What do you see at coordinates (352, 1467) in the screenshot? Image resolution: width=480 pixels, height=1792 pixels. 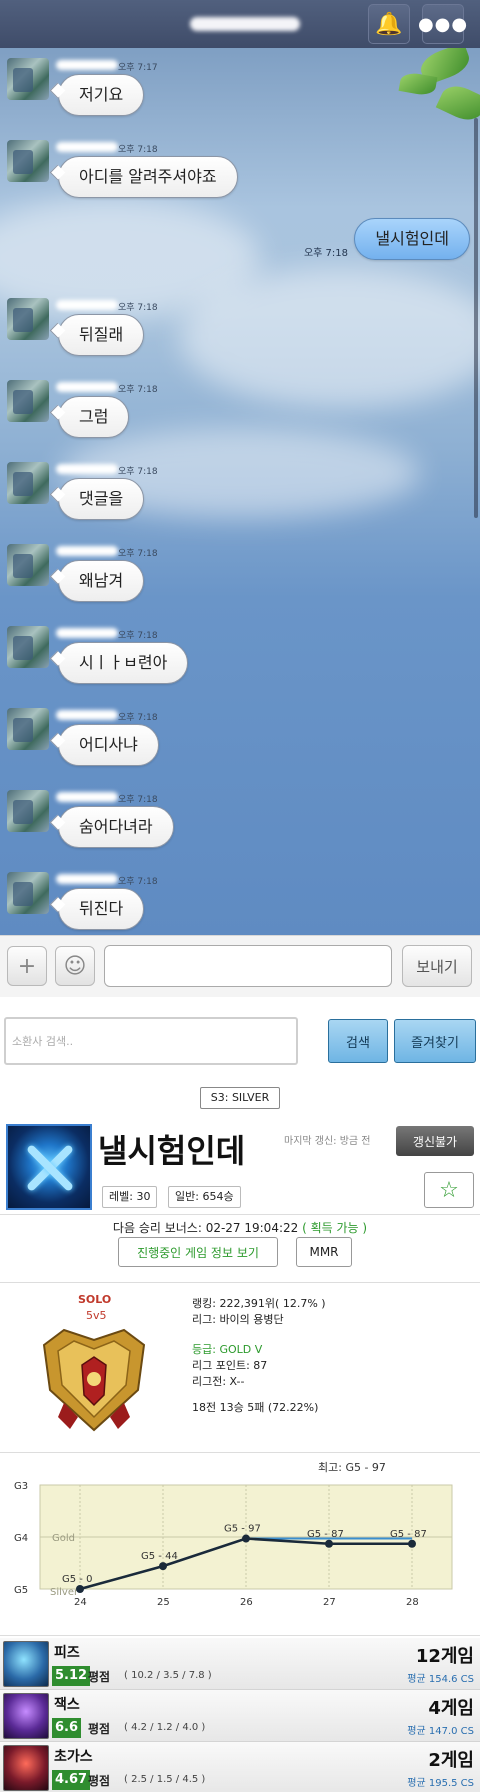 I see `chart-title: 최고: G5 - 97` at bounding box center [352, 1467].